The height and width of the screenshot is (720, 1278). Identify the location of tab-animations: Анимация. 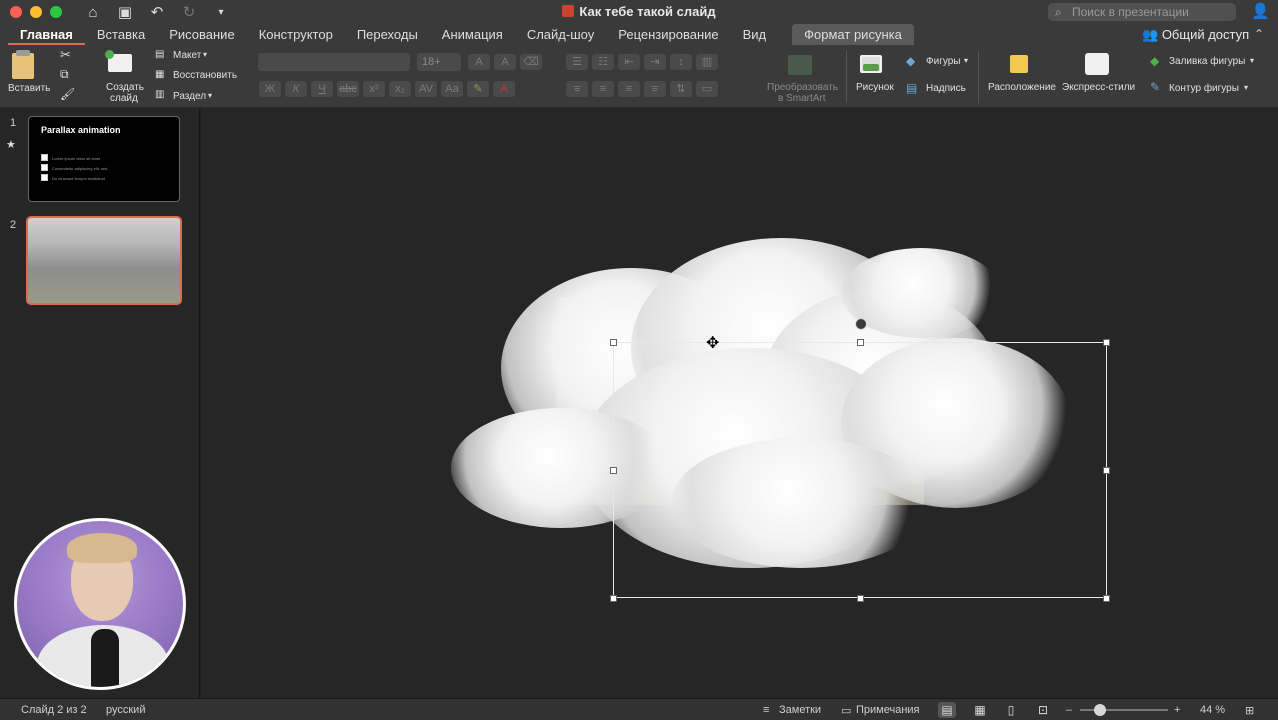
(472, 34).